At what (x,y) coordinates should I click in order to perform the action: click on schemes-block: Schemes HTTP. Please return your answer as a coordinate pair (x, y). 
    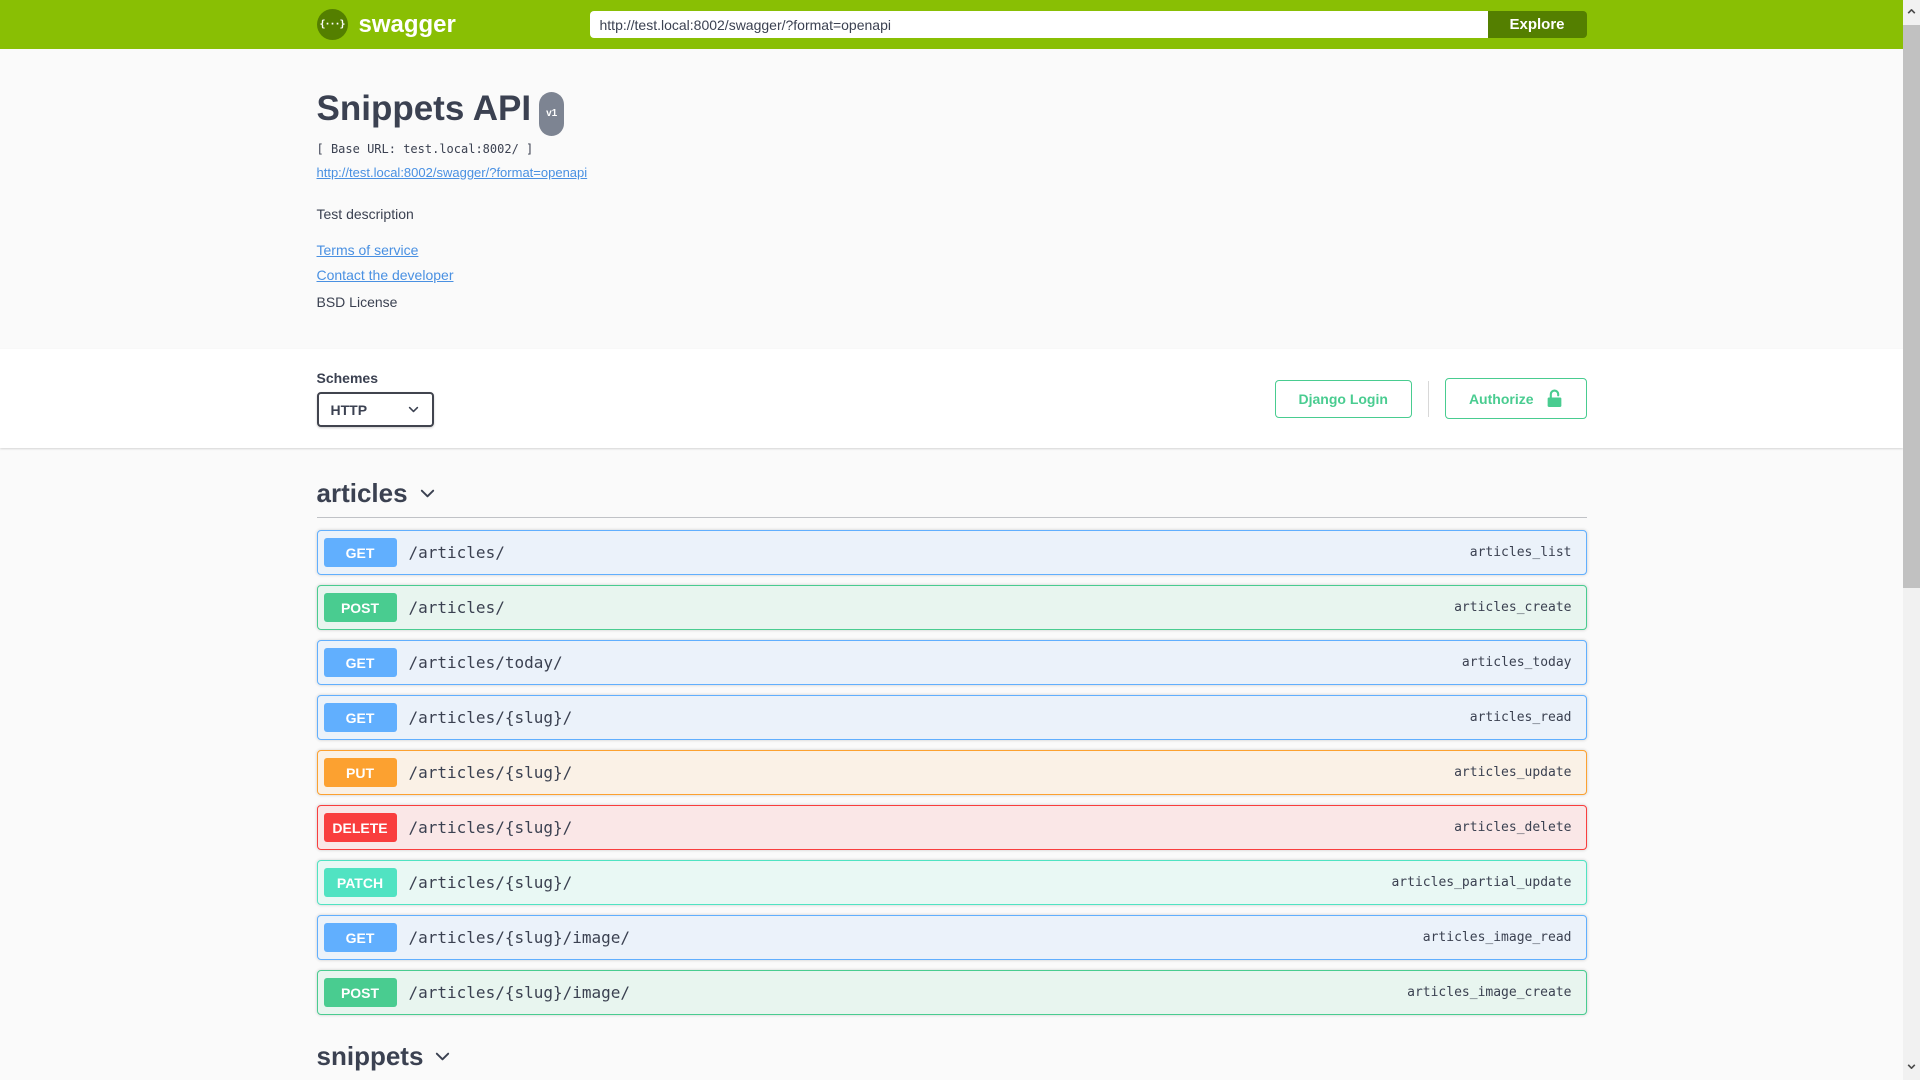
    Looking at the image, I should click on (375, 398).